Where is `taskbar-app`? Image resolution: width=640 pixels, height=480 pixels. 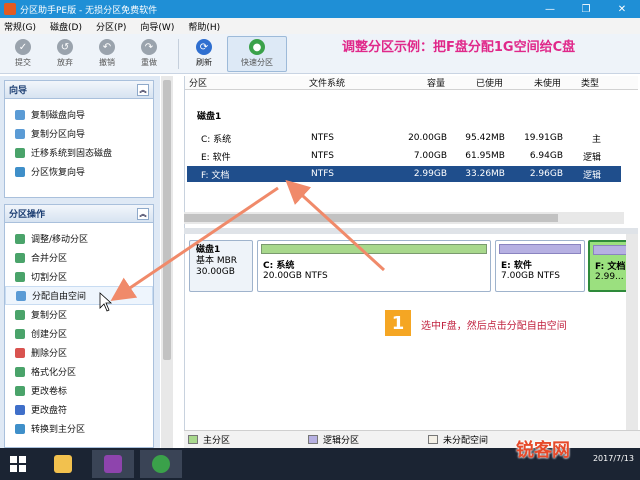
taskbar-app is located at coordinates (113, 464).